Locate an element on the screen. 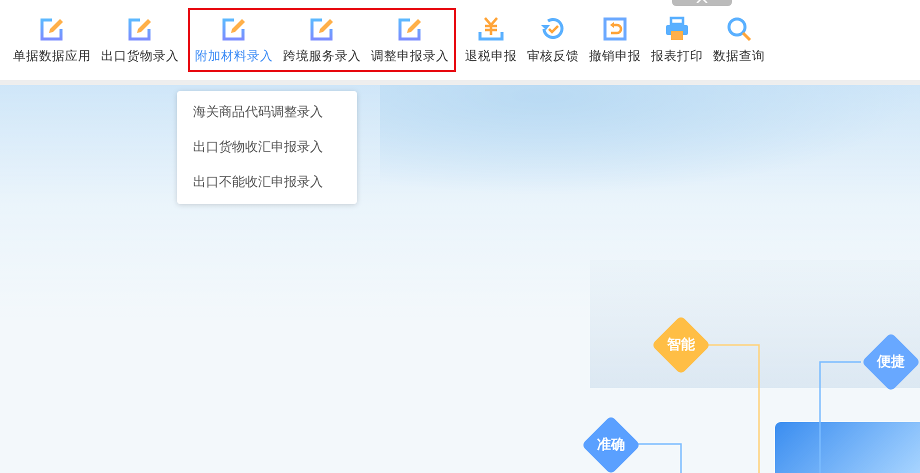 The image size is (920, 473). menu-item: 出口货物收汇申报录入 is located at coordinates (267, 147).